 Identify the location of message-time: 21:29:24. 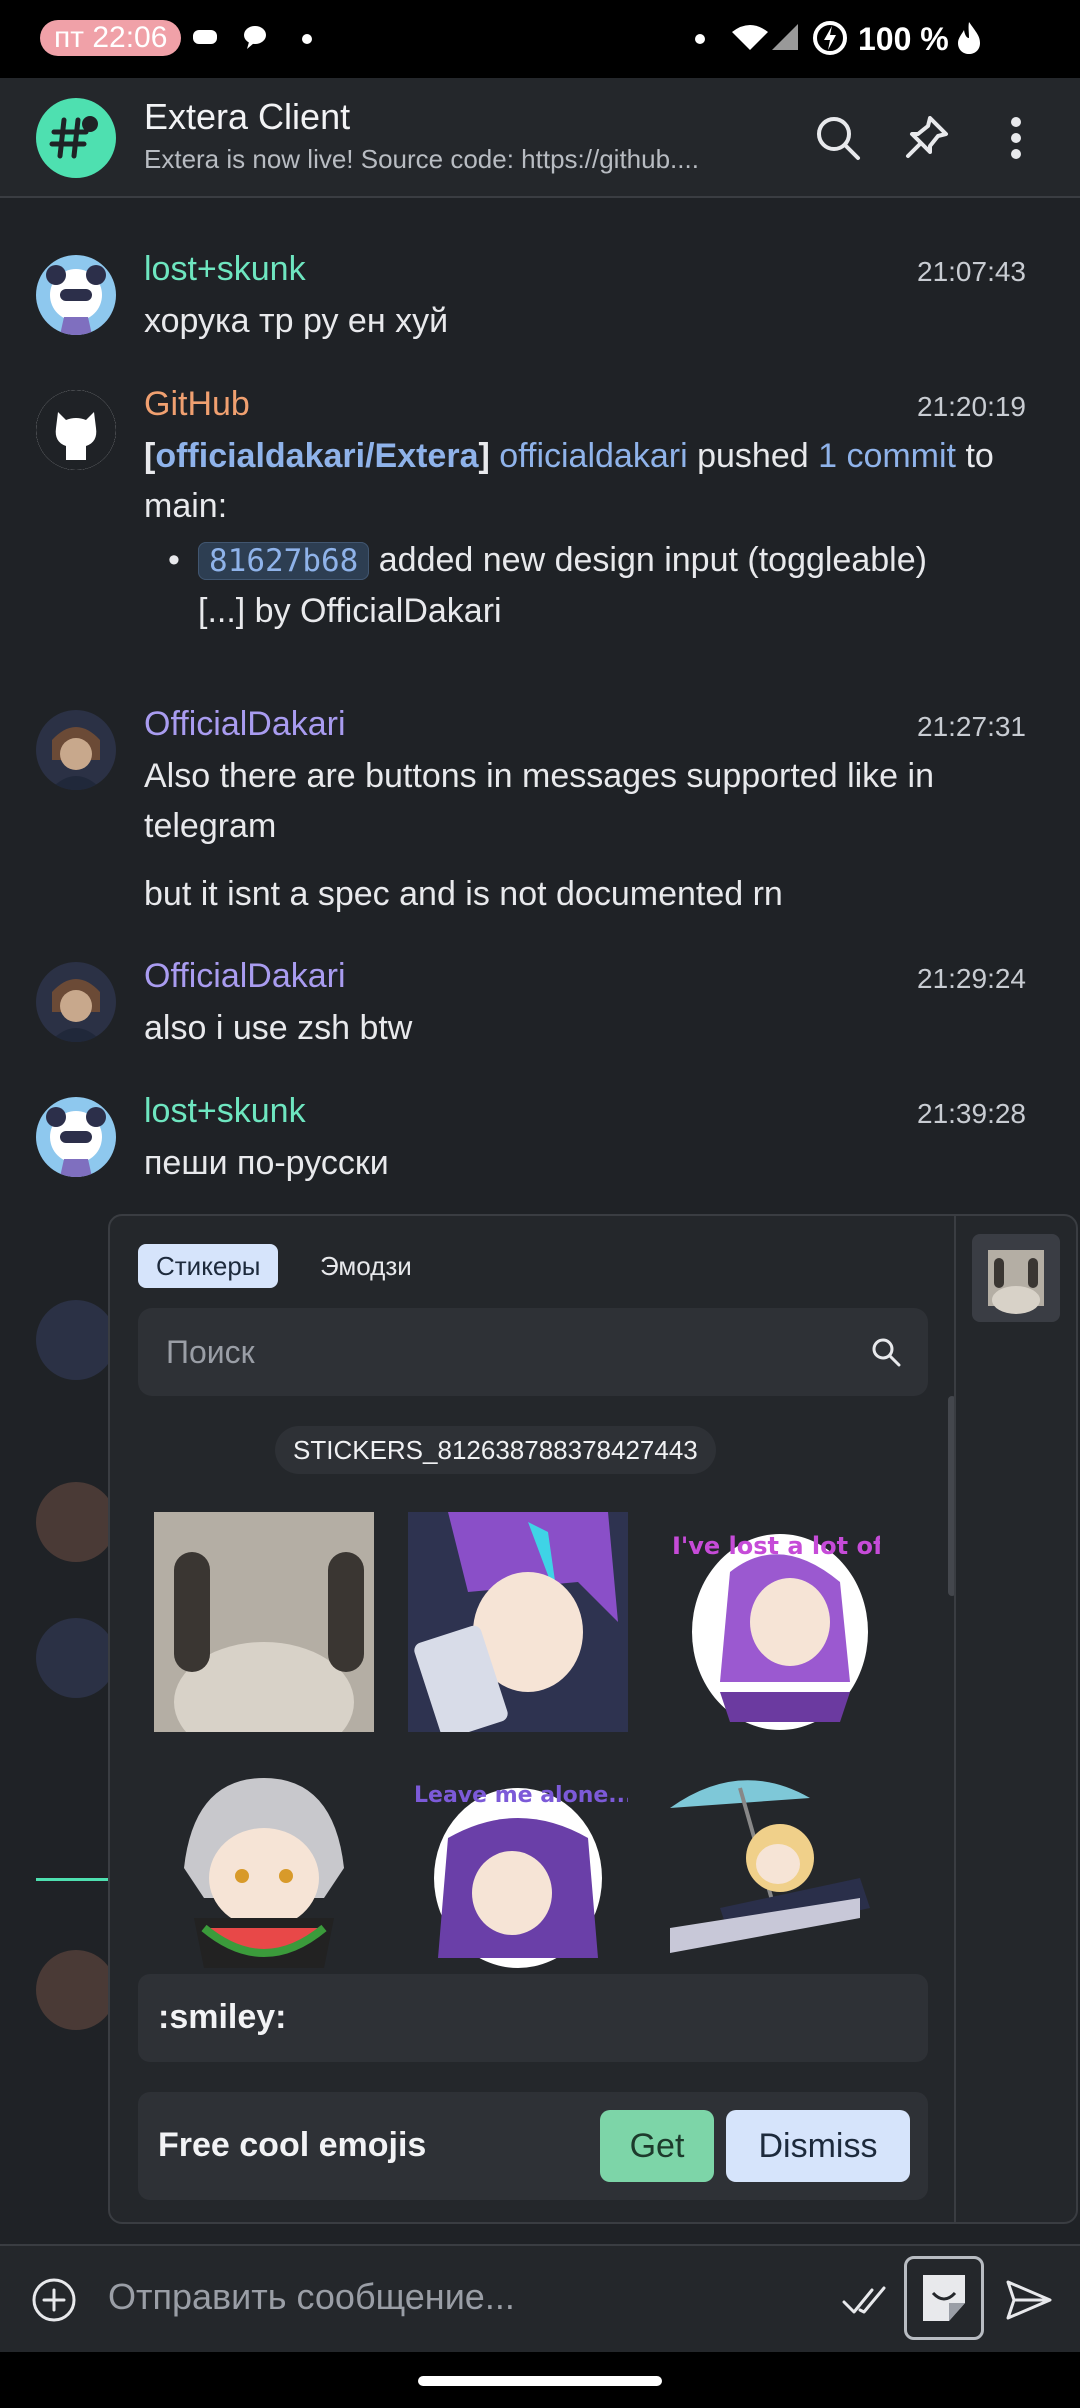
(971, 978).